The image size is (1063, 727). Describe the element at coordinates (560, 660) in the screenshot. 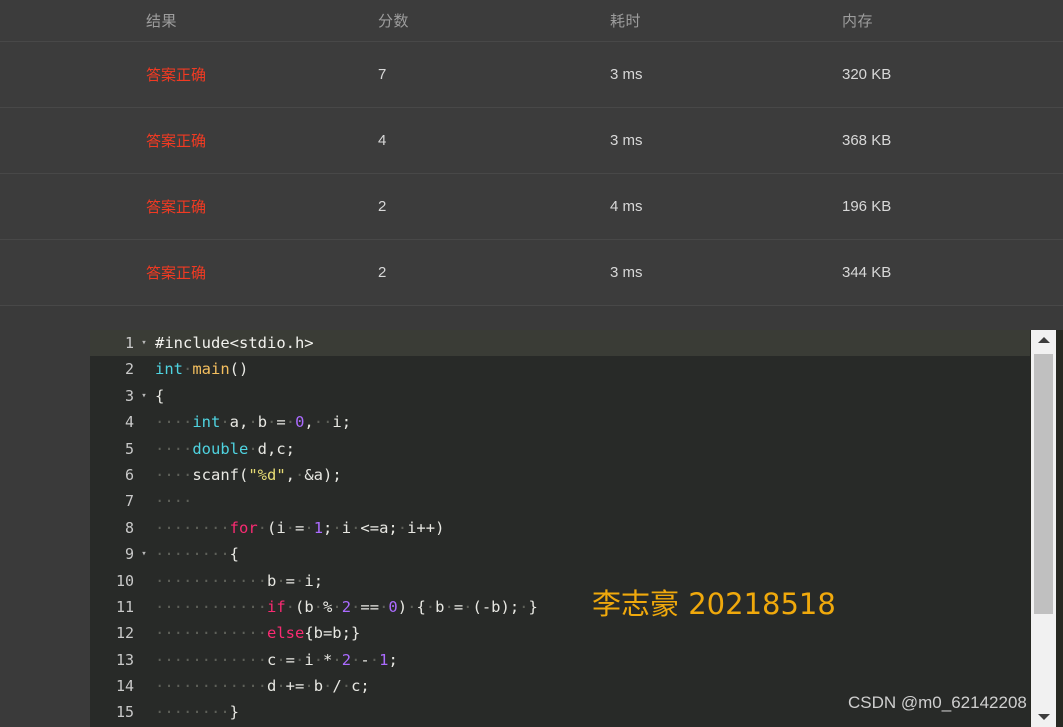

I see `code-line: 13 ············c·=·i·*·2·-·1;` at that location.